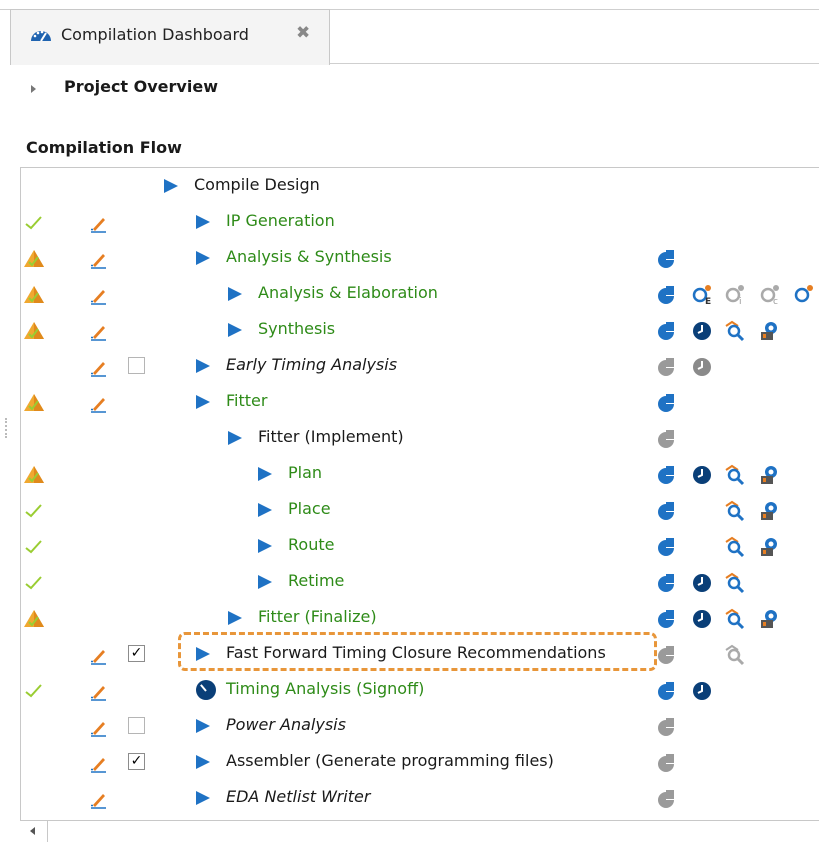  What do you see at coordinates (325, 688) in the screenshot?
I see `task-label: Timing Analysis (Signoff)` at bounding box center [325, 688].